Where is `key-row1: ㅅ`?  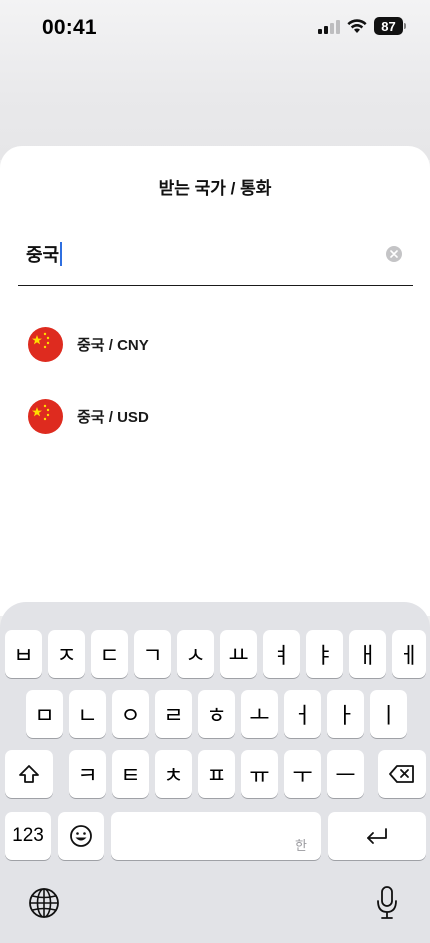 key-row1: ㅅ is located at coordinates (195, 654).